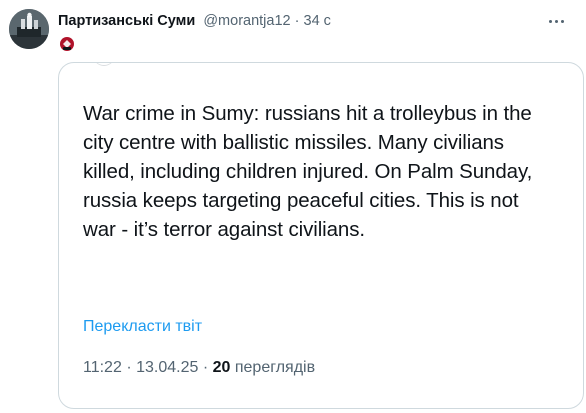  What do you see at coordinates (550, 21) in the screenshot?
I see `more-dots-icon` at bounding box center [550, 21].